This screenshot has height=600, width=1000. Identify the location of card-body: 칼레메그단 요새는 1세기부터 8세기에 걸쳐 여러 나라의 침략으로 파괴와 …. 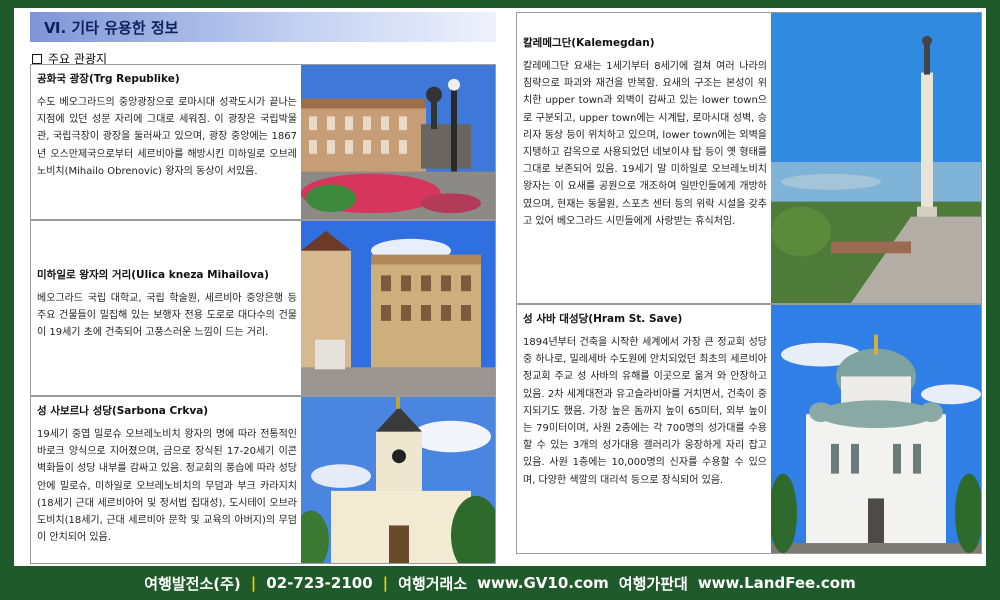
(645, 144).